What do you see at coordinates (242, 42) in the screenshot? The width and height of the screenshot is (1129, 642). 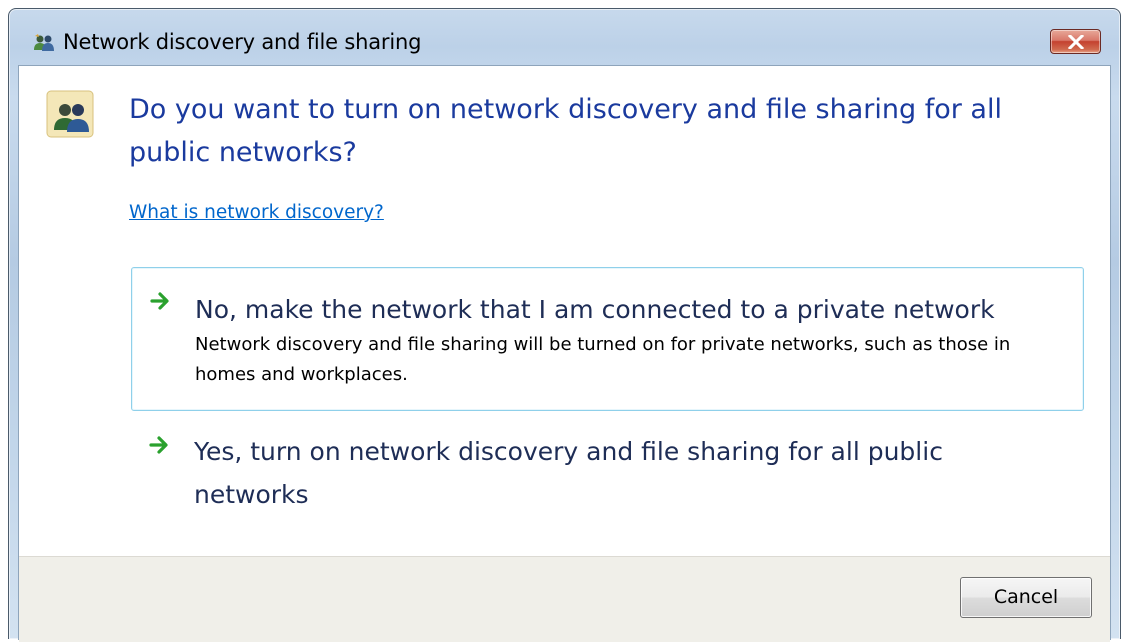 I see `window-title: Network discovery and file sharing` at bounding box center [242, 42].